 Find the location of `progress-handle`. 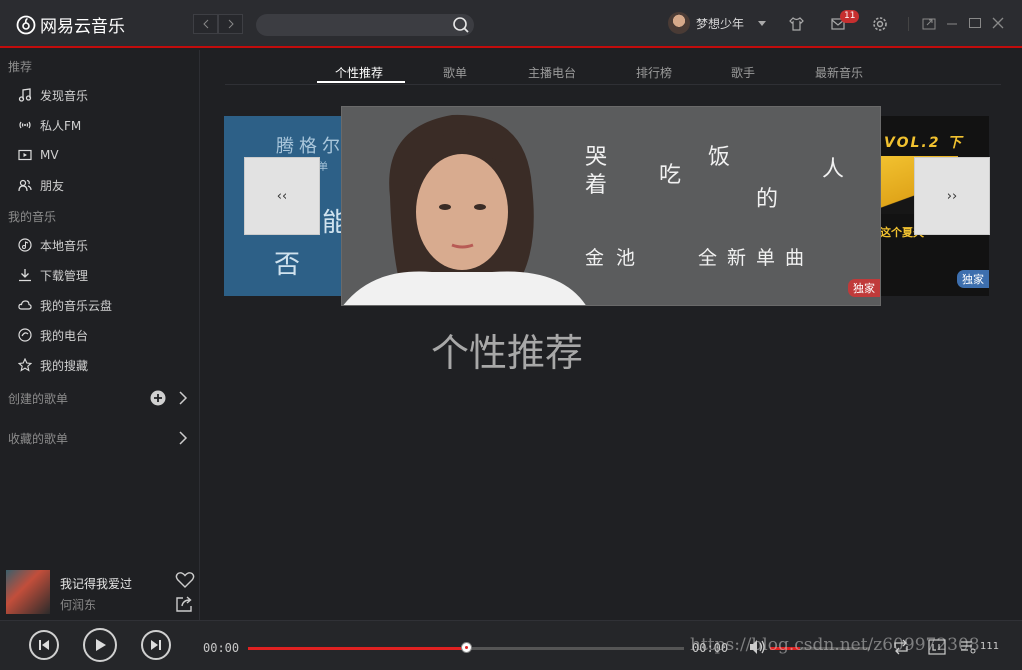

progress-handle is located at coordinates (466, 647).